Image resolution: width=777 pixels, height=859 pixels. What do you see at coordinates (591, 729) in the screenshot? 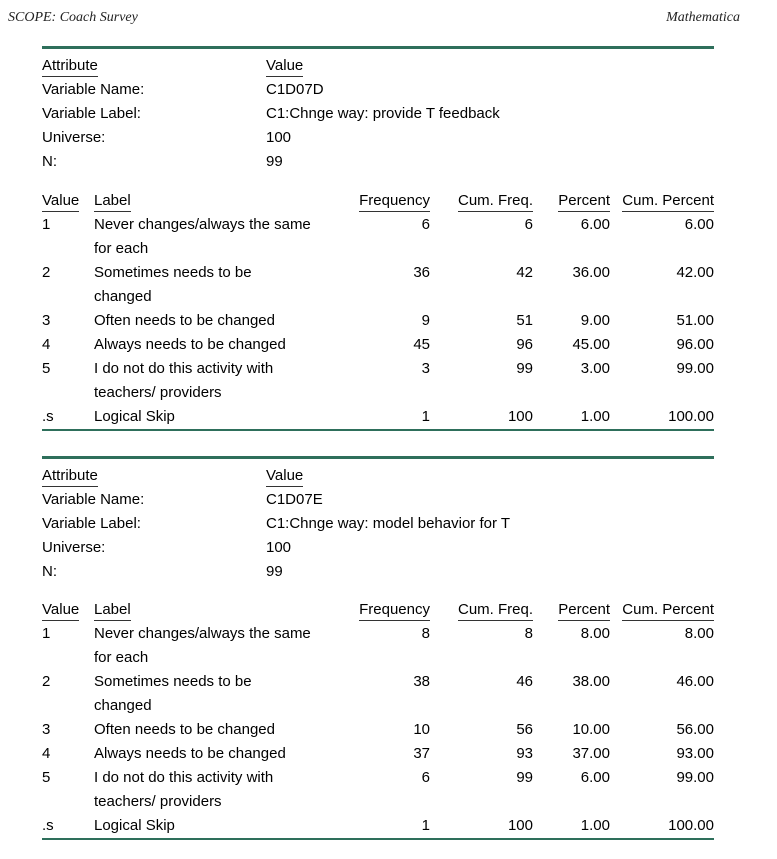
I see `row-percent: 10.00` at bounding box center [591, 729].